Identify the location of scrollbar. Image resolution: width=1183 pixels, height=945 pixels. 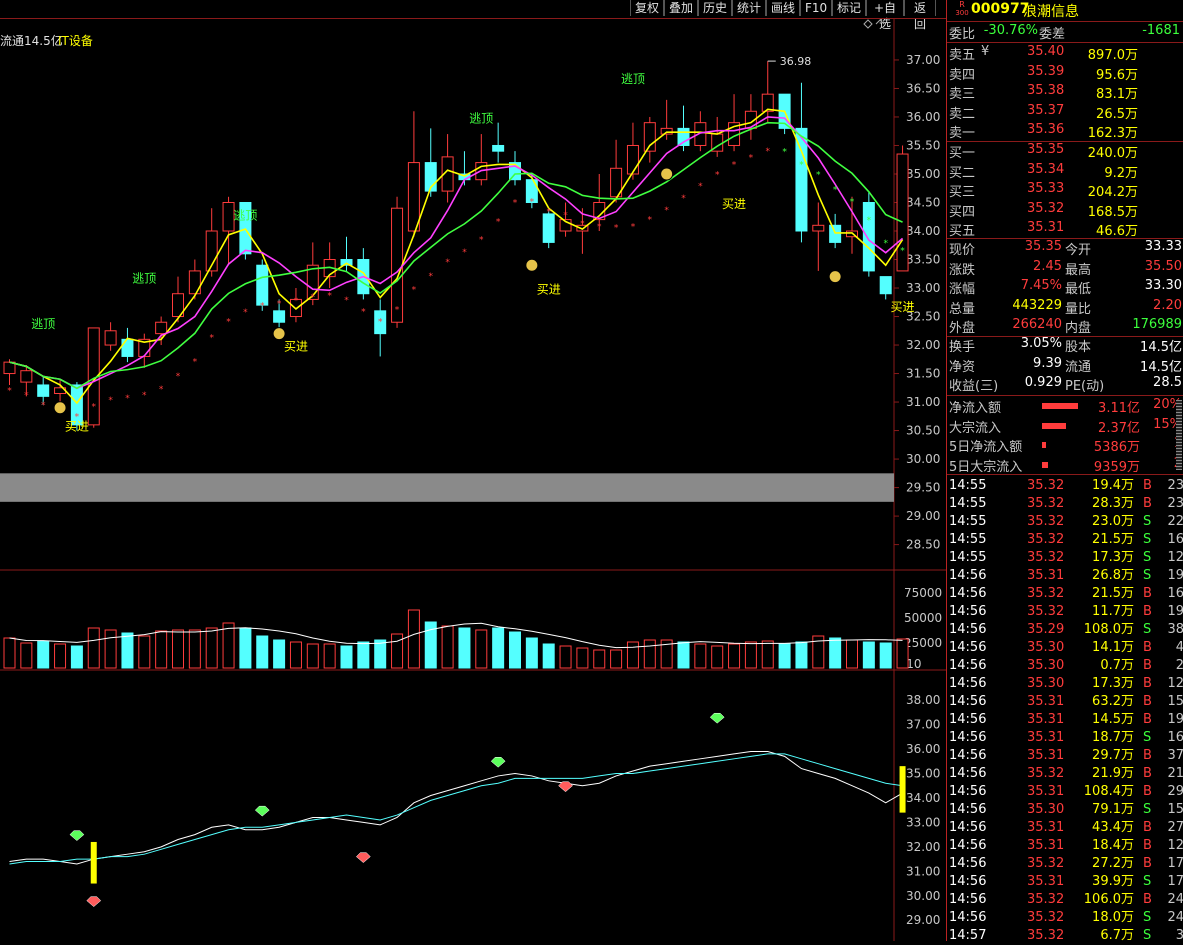
(1179, 435).